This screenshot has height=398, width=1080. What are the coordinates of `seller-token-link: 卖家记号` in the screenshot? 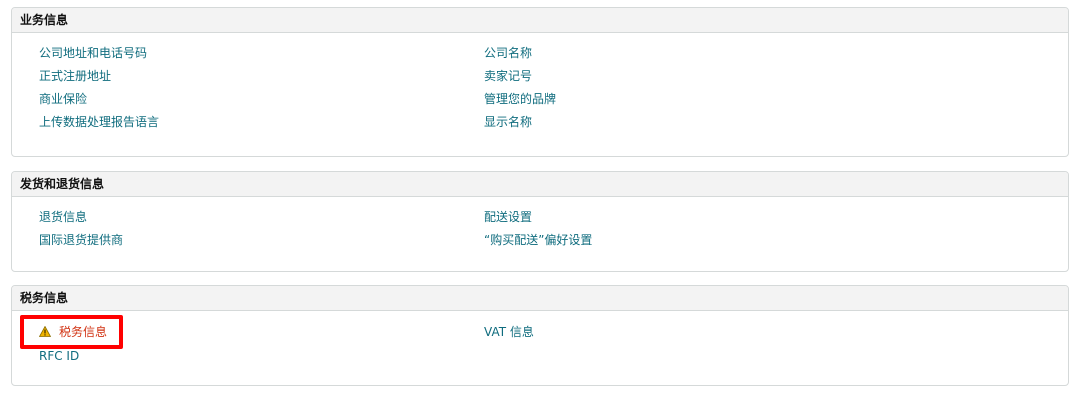 It's located at (508, 76).